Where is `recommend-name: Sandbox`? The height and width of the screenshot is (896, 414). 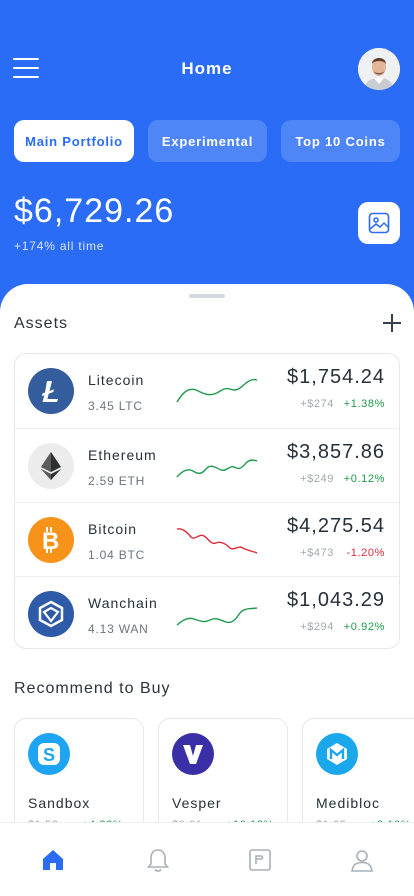
recommend-name: Sandbox is located at coordinates (59, 803).